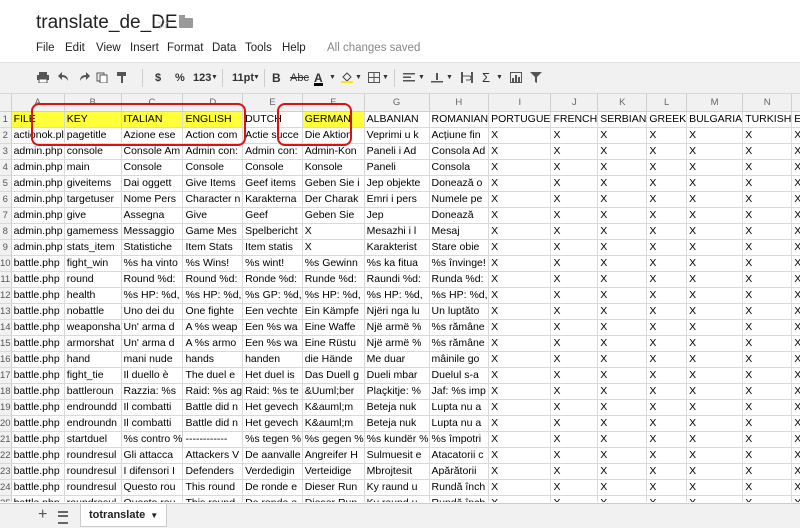 The image size is (800, 528). Describe the element at coordinates (272, 231) in the screenshot. I see `cell: Spelbericht` at that location.